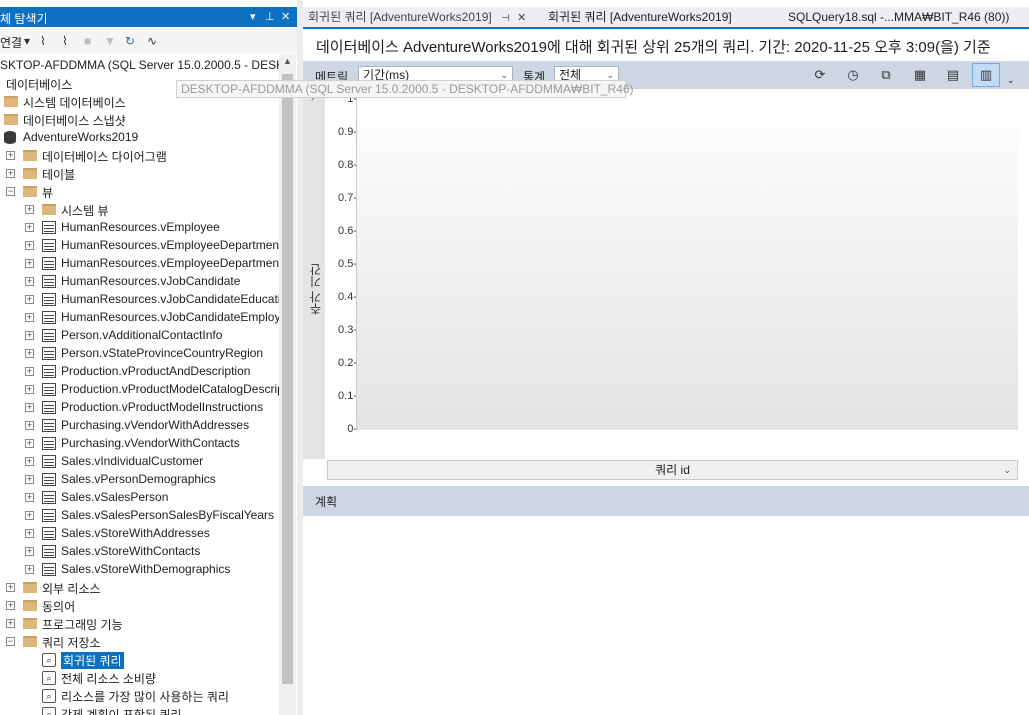  What do you see at coordinates (139, 138) in the screenshot?
I see `tree-node: AdventureWorks2019` at bounding box center [139, 138].